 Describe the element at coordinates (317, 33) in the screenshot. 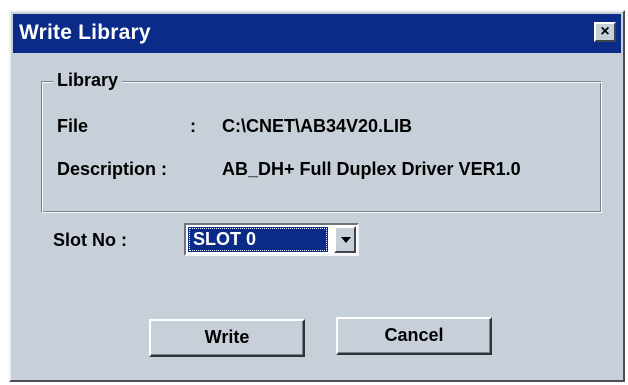

I see `title-bar: Write Library ×` at that location.